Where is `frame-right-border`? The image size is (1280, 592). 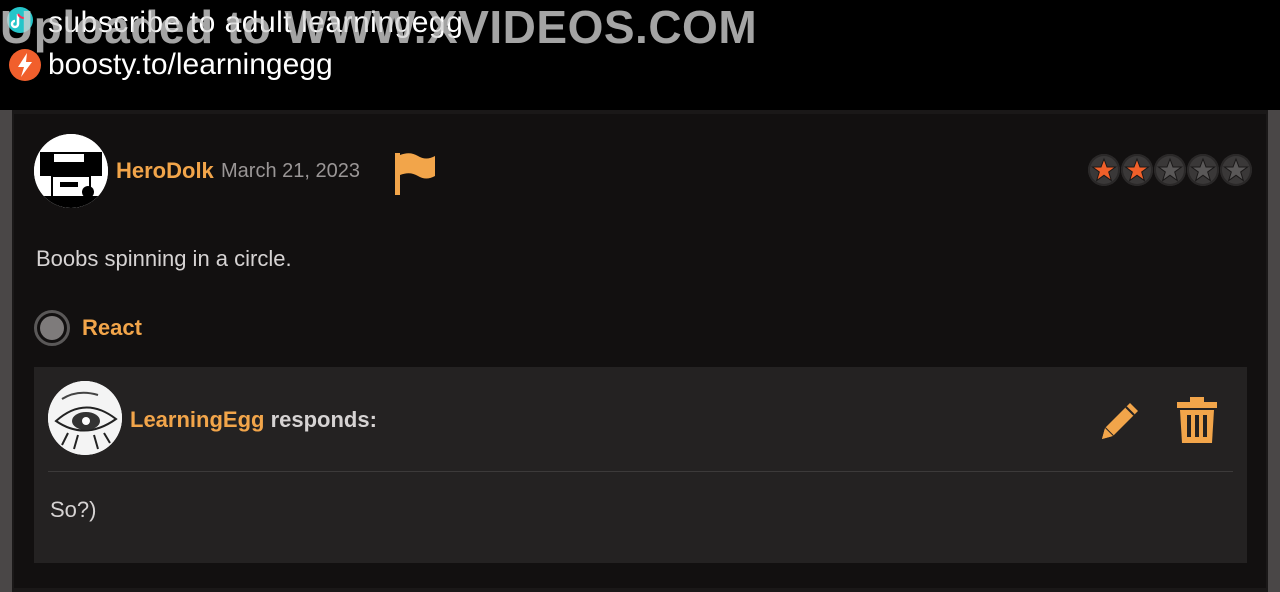
frame-right-border is located at coordinates (1274, 351).